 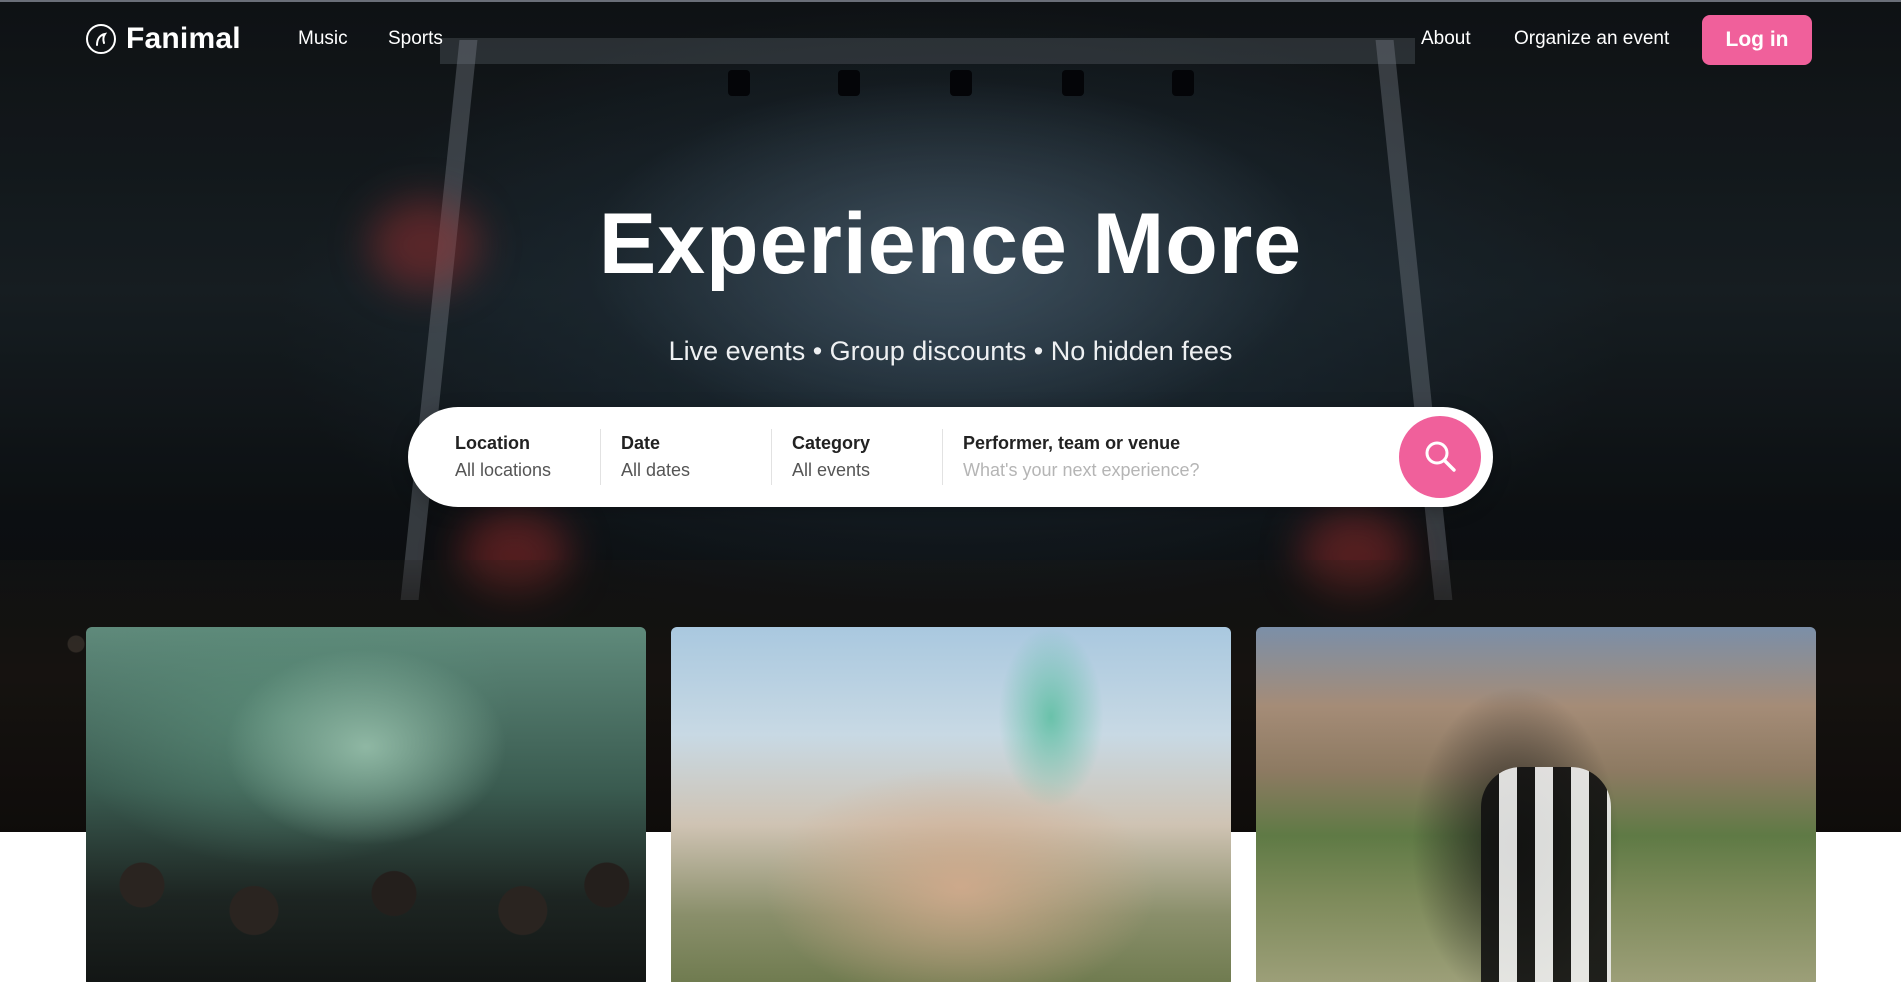 I want to click on performer-label: Performer, team or venue, so click(x=1072, y=443).